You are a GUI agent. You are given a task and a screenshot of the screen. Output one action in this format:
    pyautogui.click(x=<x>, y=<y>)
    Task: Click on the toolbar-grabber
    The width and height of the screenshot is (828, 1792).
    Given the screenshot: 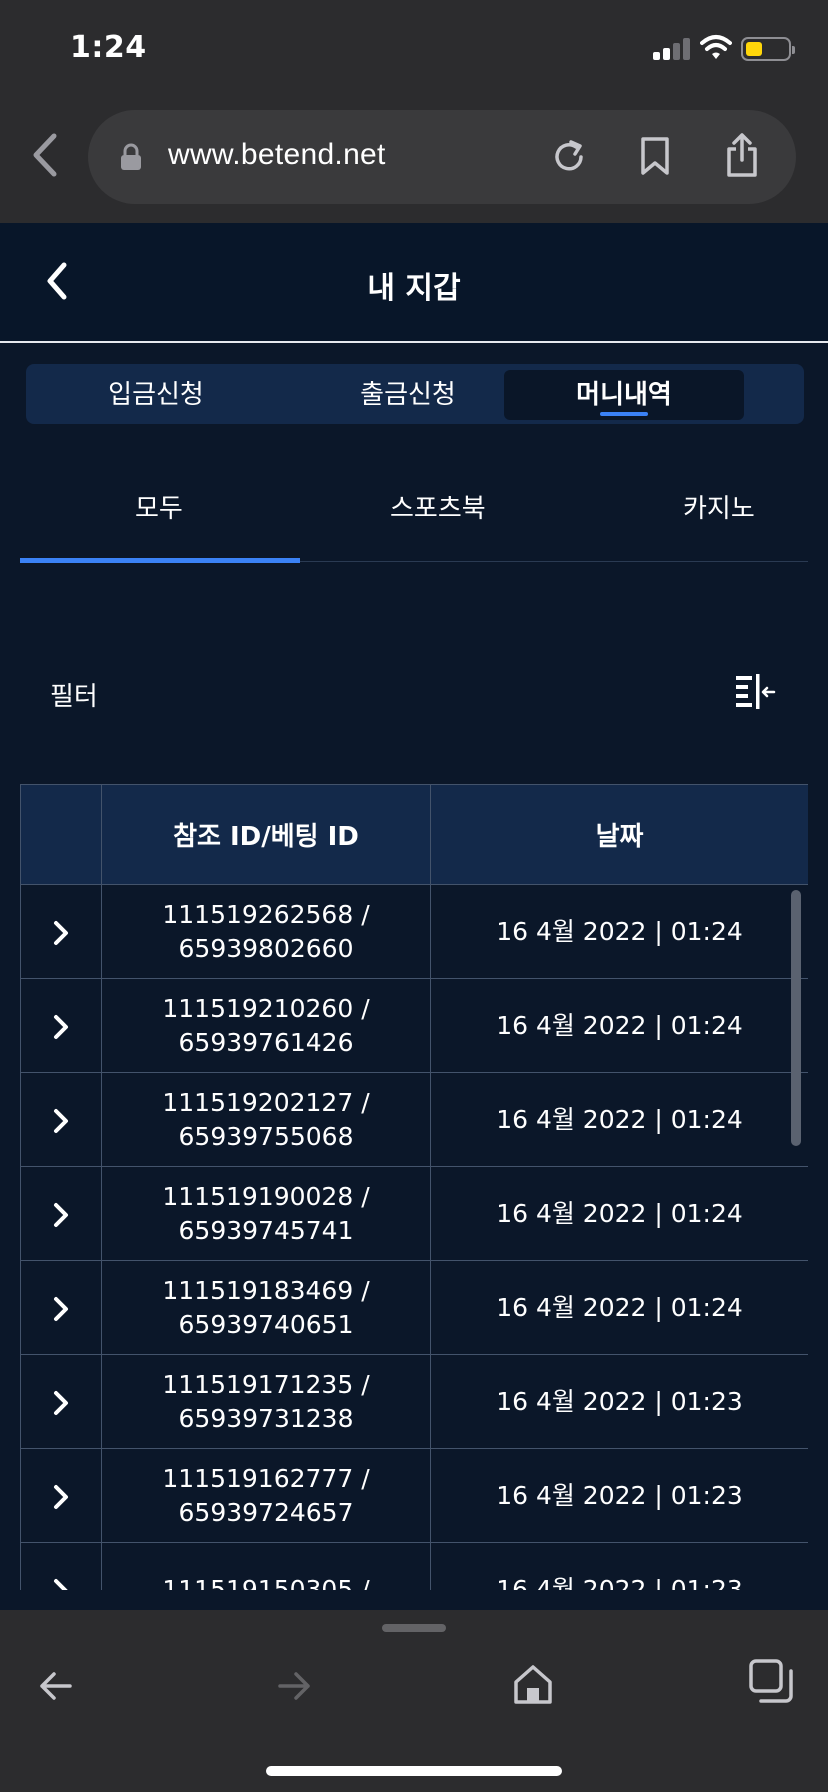 What is the action you would take?
    pyautogui.click(x=414, y=1628)
    